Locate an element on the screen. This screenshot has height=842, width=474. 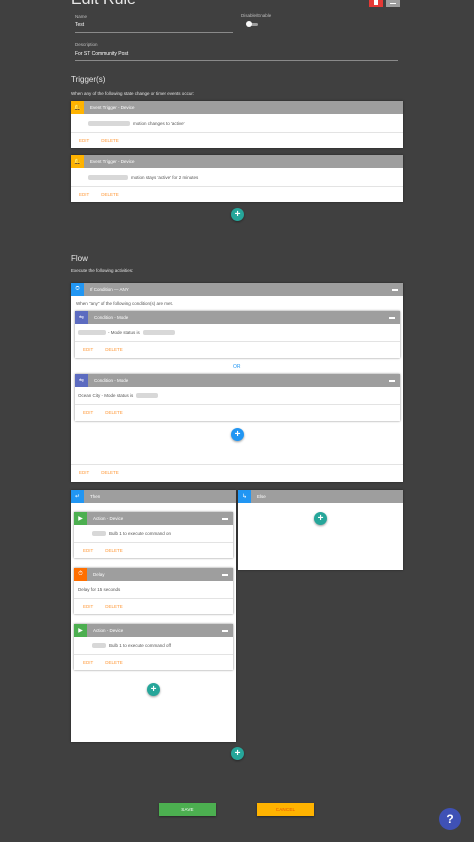
toggle-label: Disable/Enable is located at coordinates (256, 15).